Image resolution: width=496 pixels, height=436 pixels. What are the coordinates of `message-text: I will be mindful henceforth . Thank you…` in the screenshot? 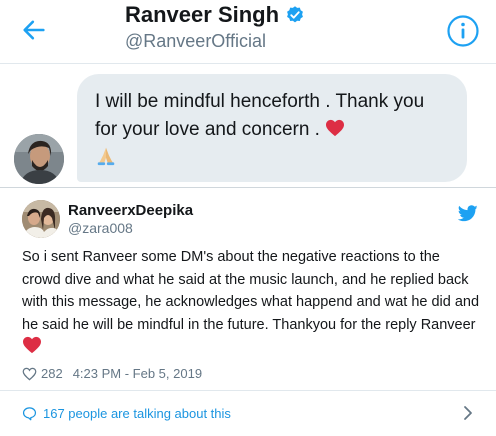 It's located at (260, 115).